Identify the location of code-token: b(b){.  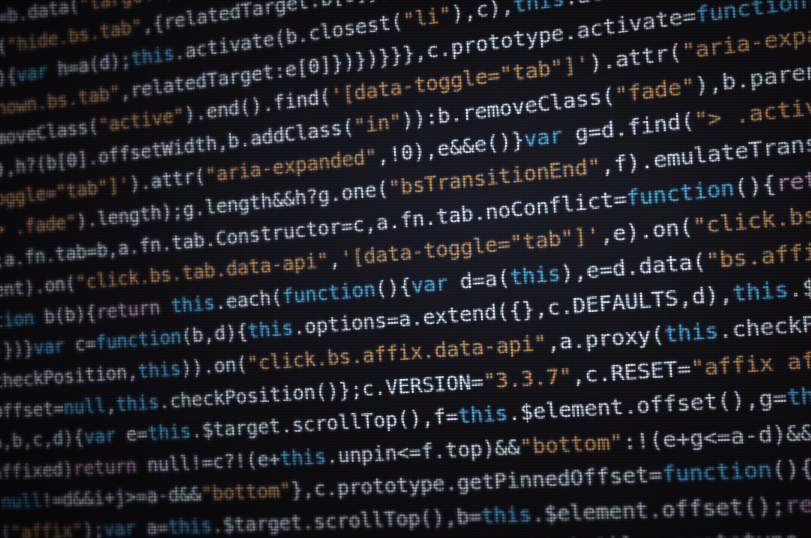
(65, 314).